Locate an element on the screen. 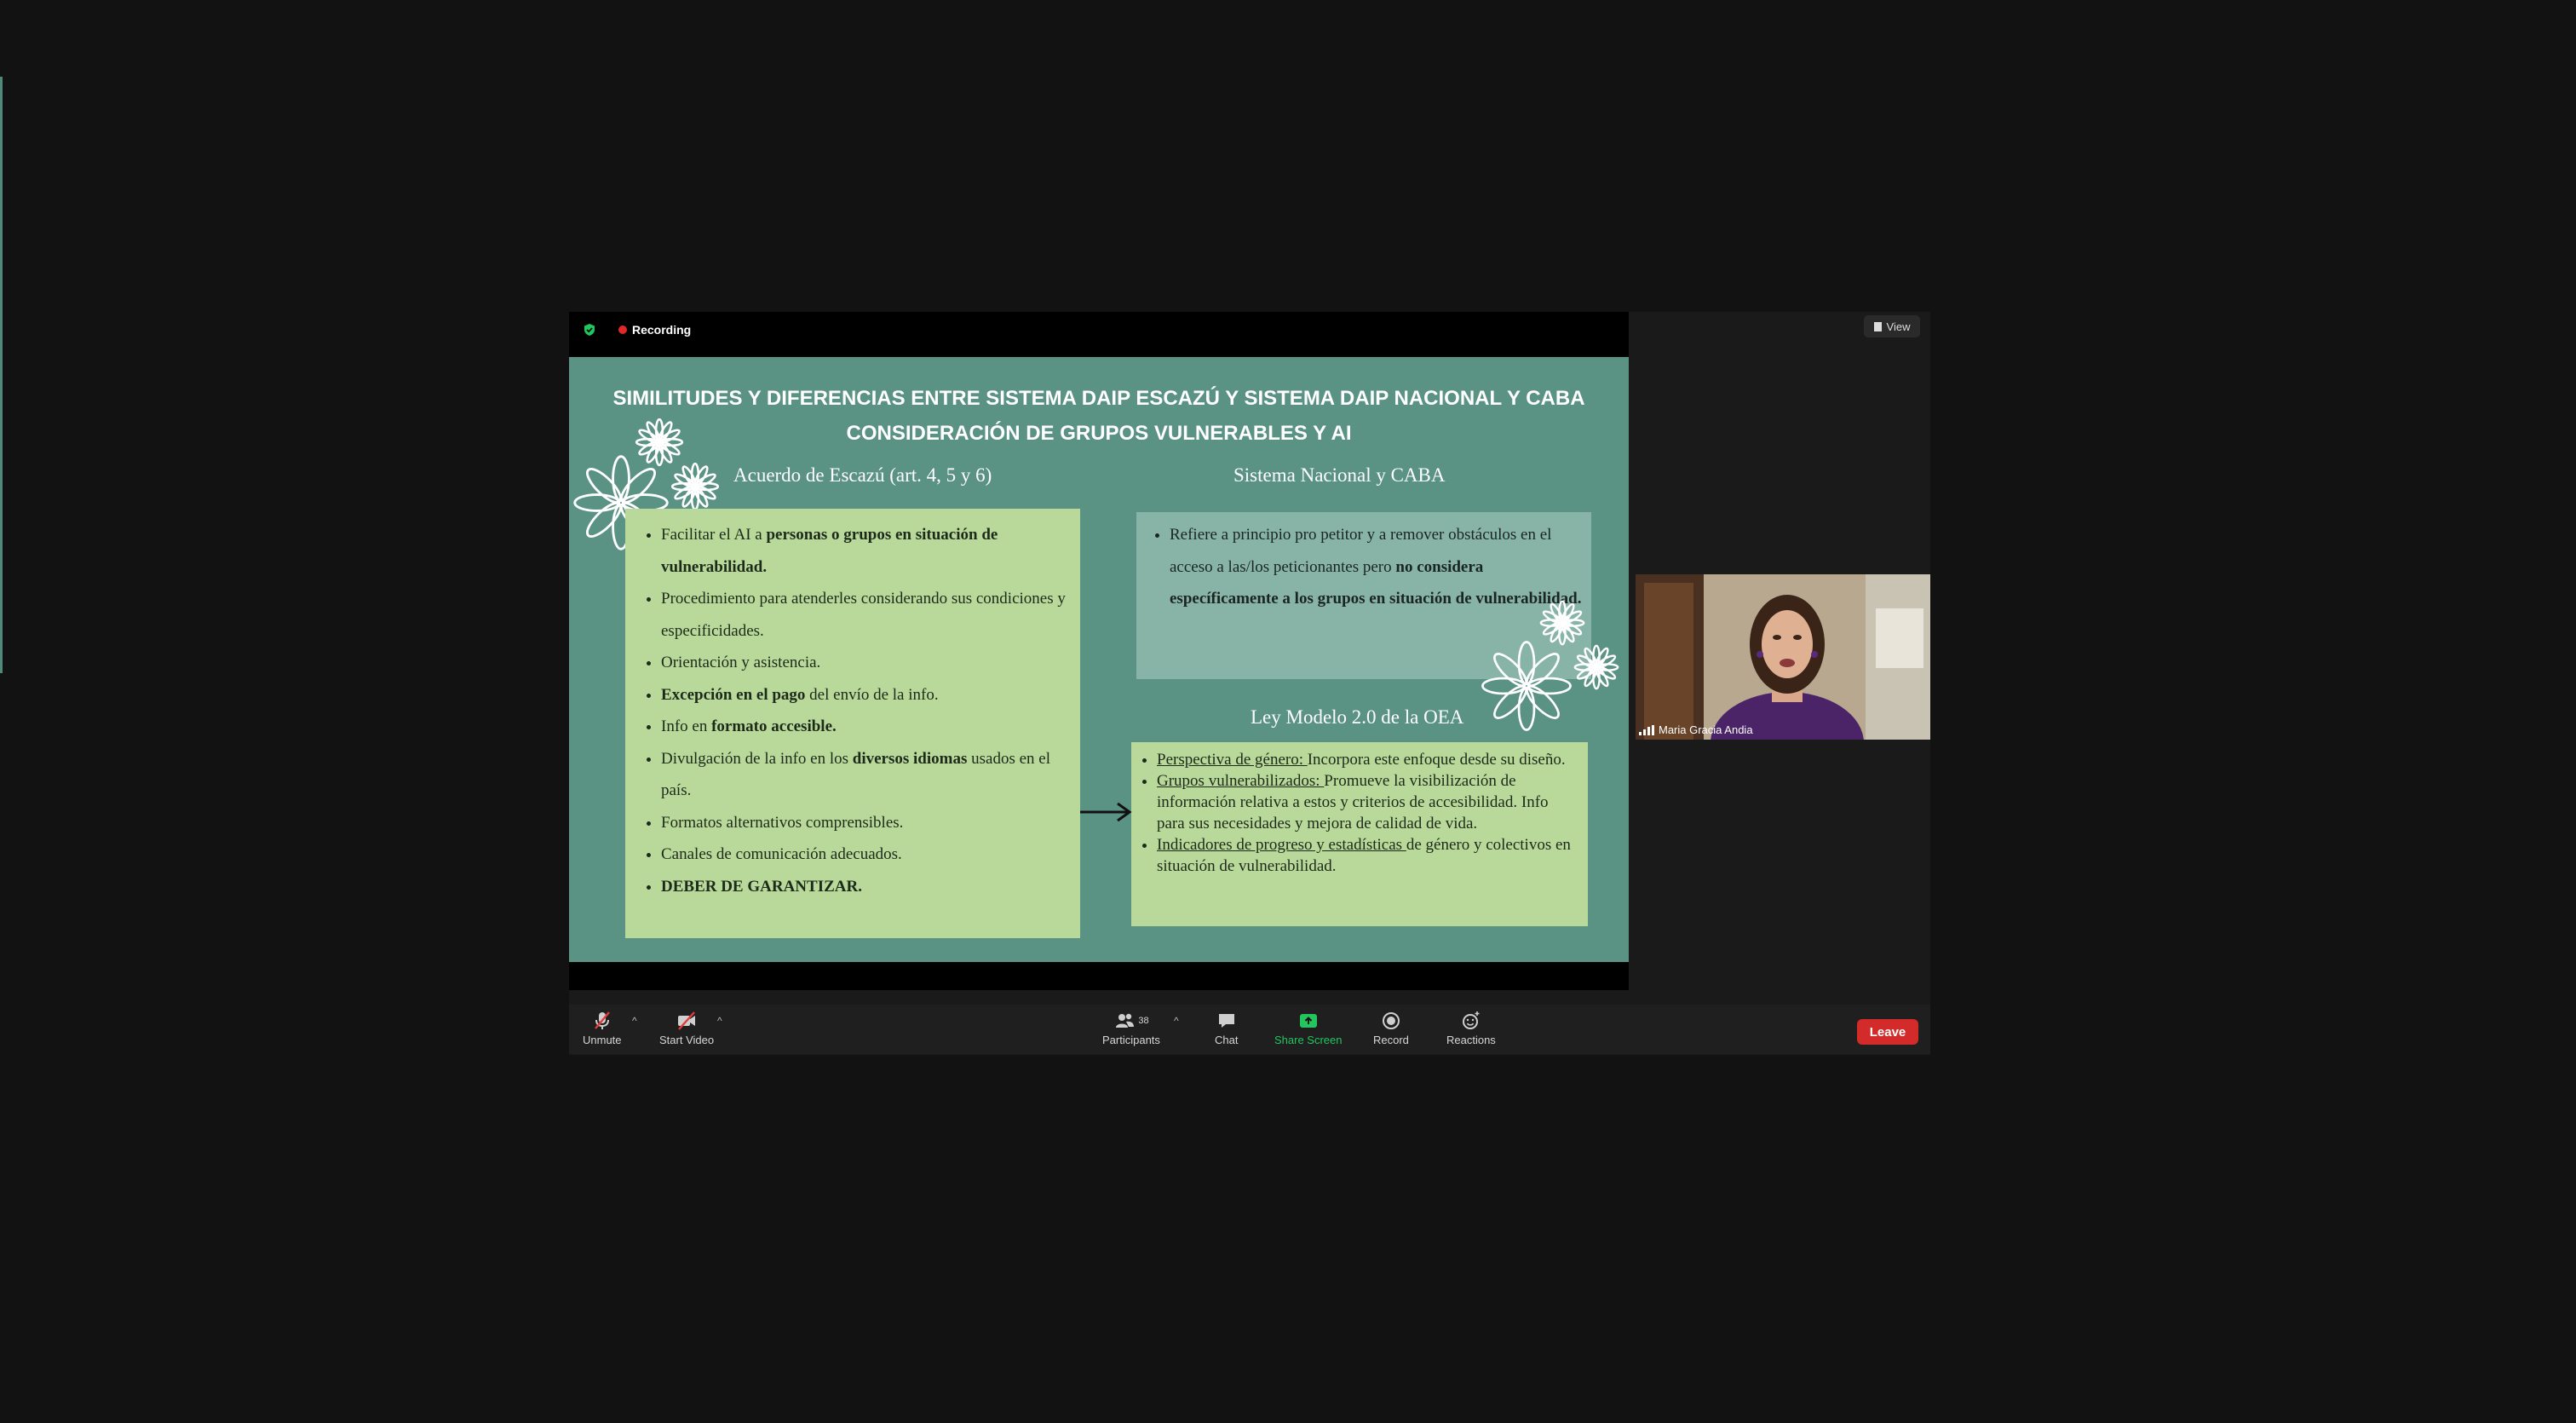  view-grid-icon is located at coordinates (1878, 326).